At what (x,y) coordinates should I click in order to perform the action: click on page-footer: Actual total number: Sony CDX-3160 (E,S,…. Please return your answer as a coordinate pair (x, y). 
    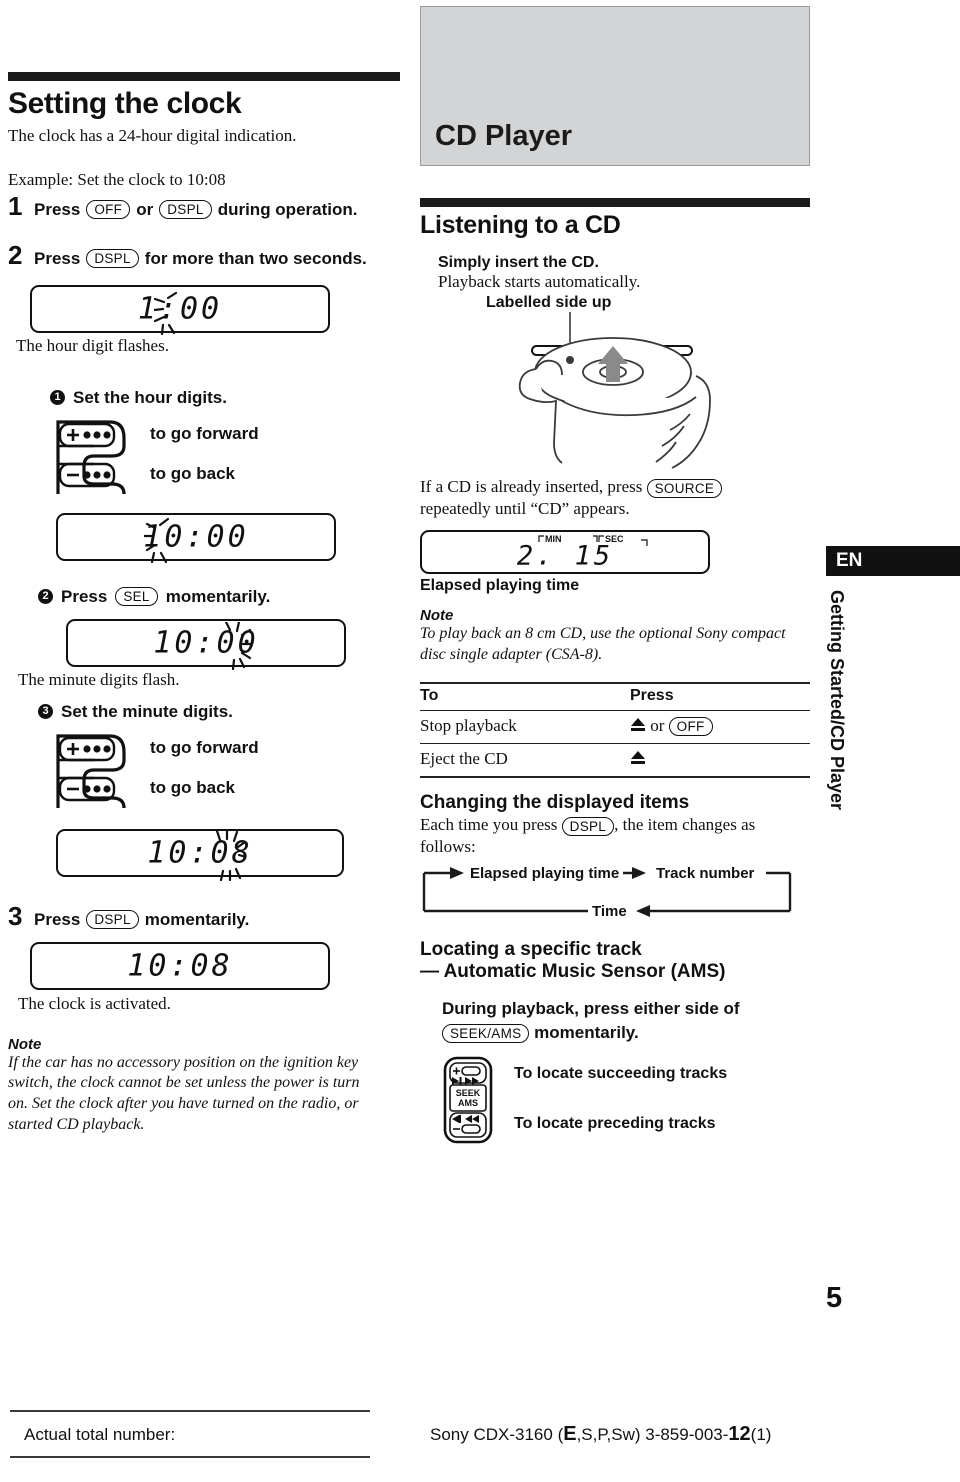
    Looking at the image, I should click on (480, 1446).